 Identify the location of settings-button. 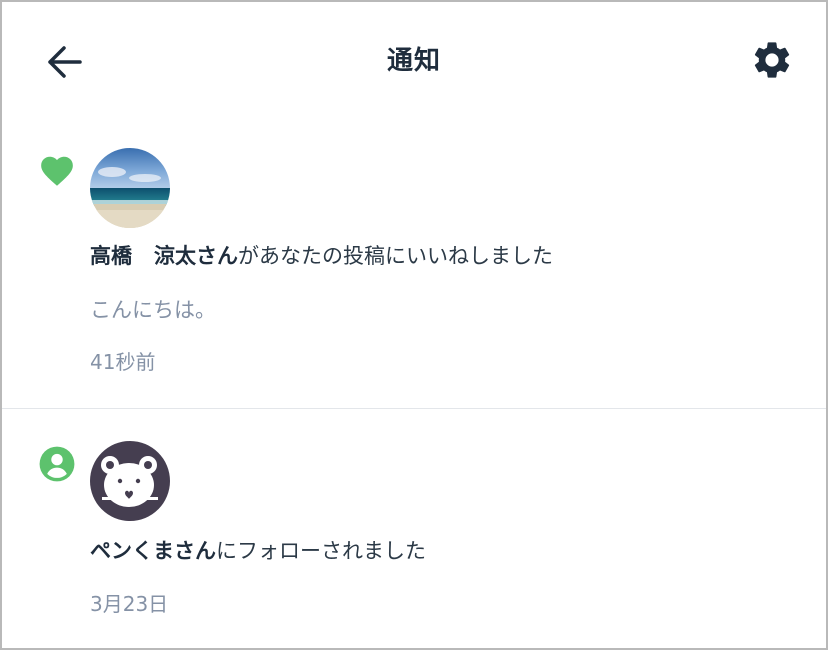
(772, 60).